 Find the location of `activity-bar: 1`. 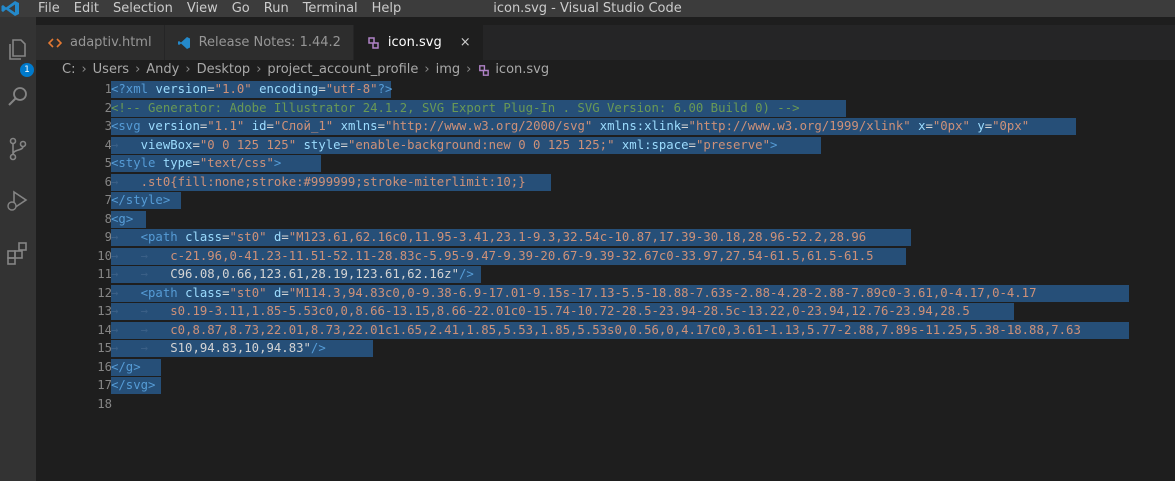

activity-bar: 1 is located at coordinates (18, 249).